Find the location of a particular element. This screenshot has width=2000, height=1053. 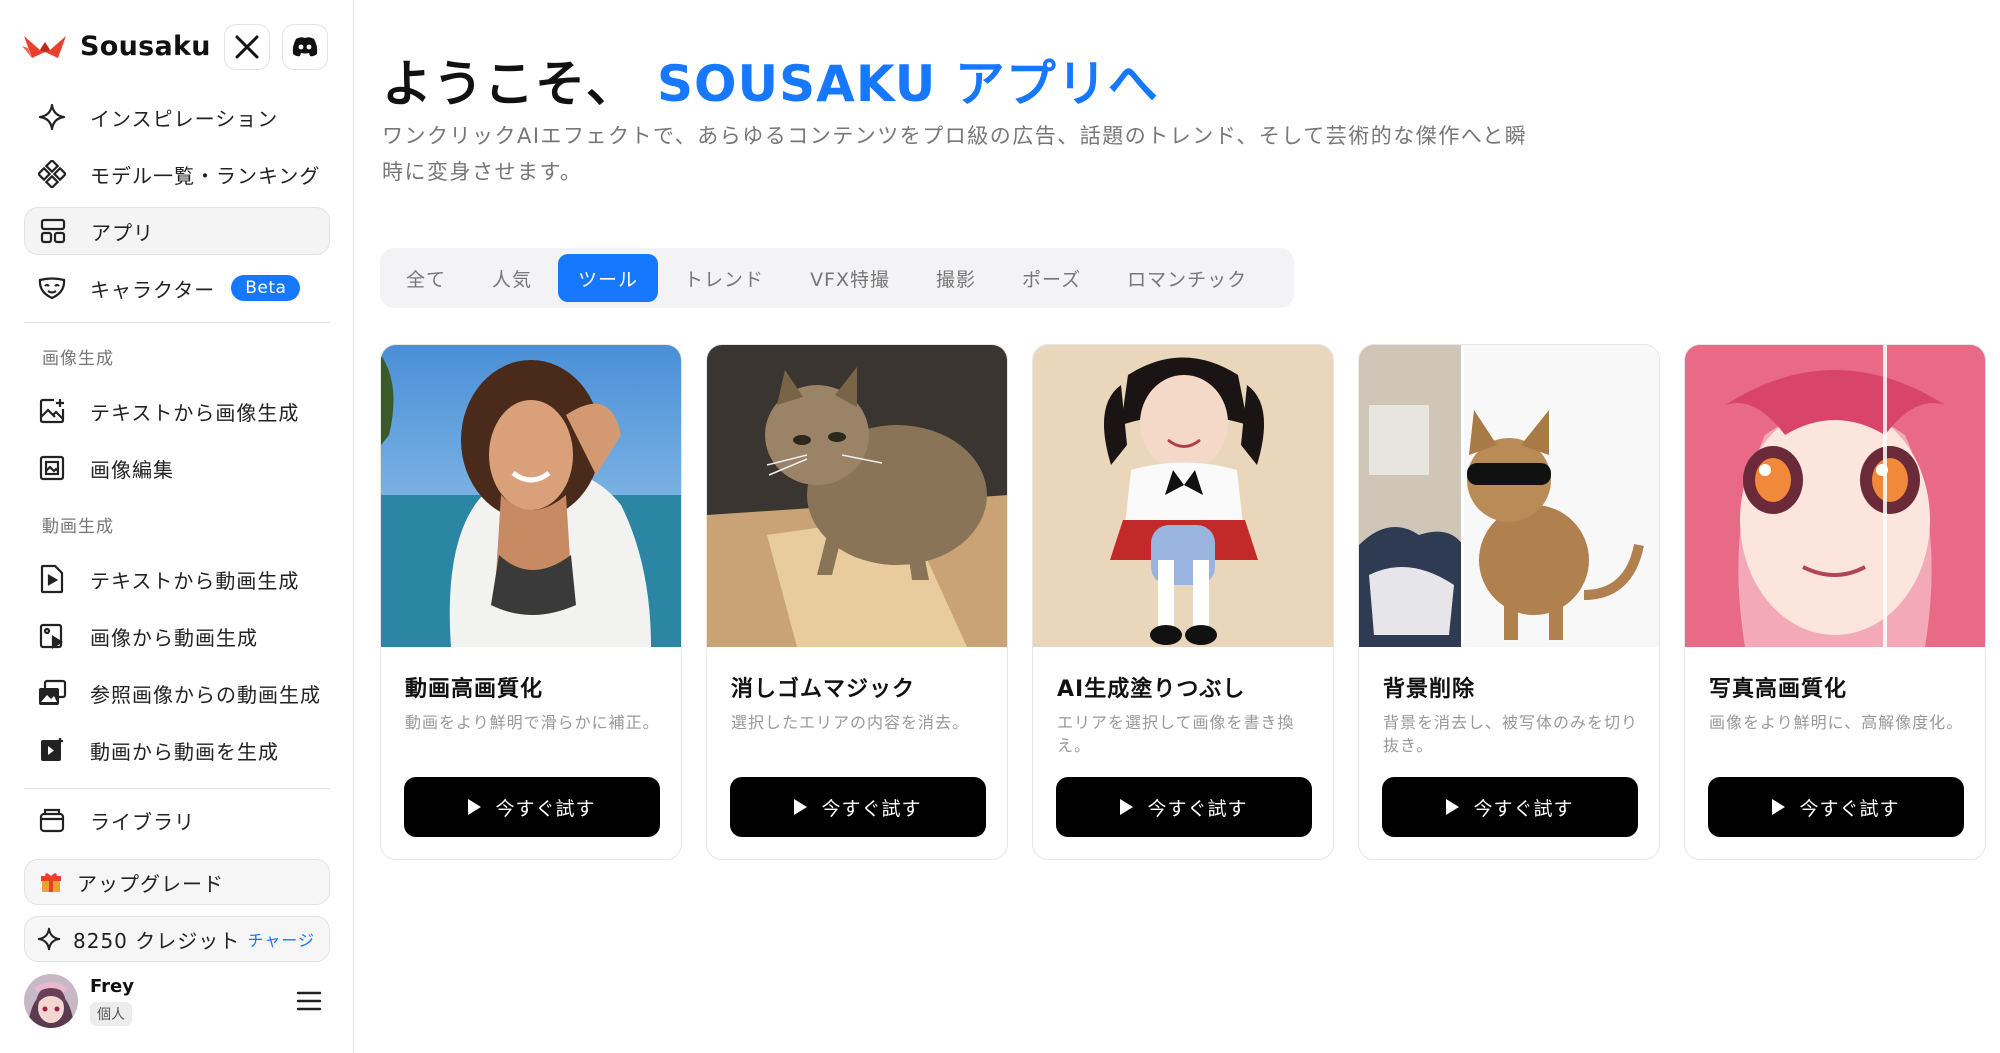

nav-label: ライブラリ is located at coordinates (142, 821).